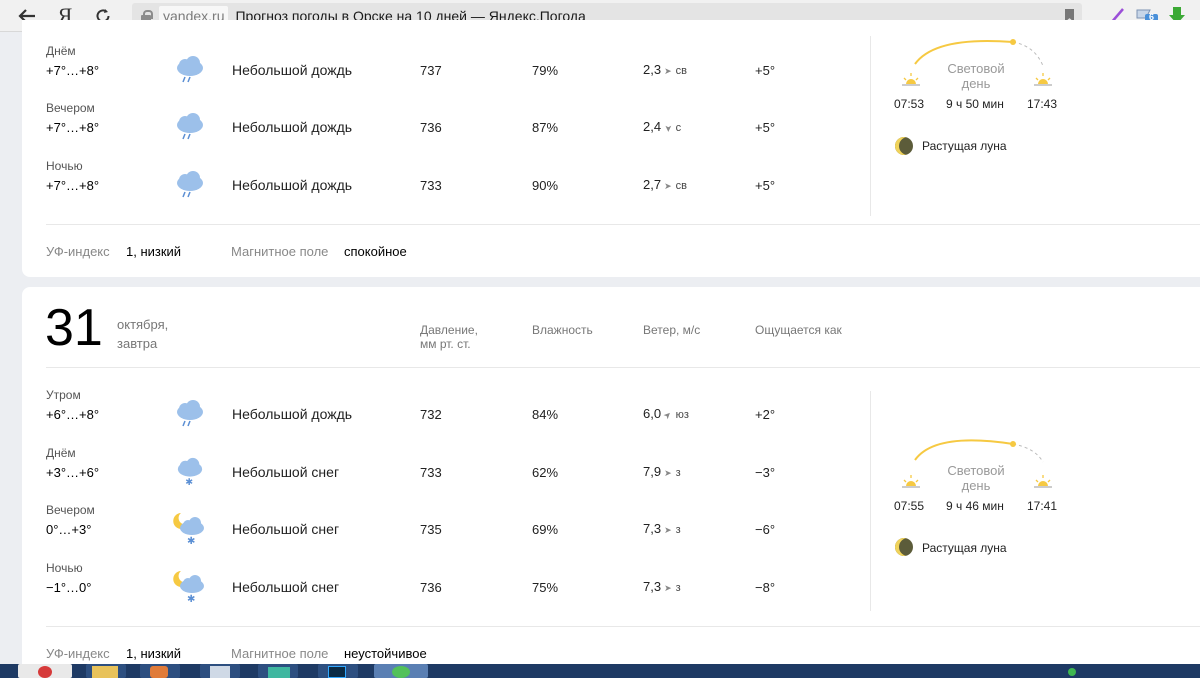  Describe the element at coordinates (545, 185) in the screenshot. I see `humidity-value: 90%` at that location.